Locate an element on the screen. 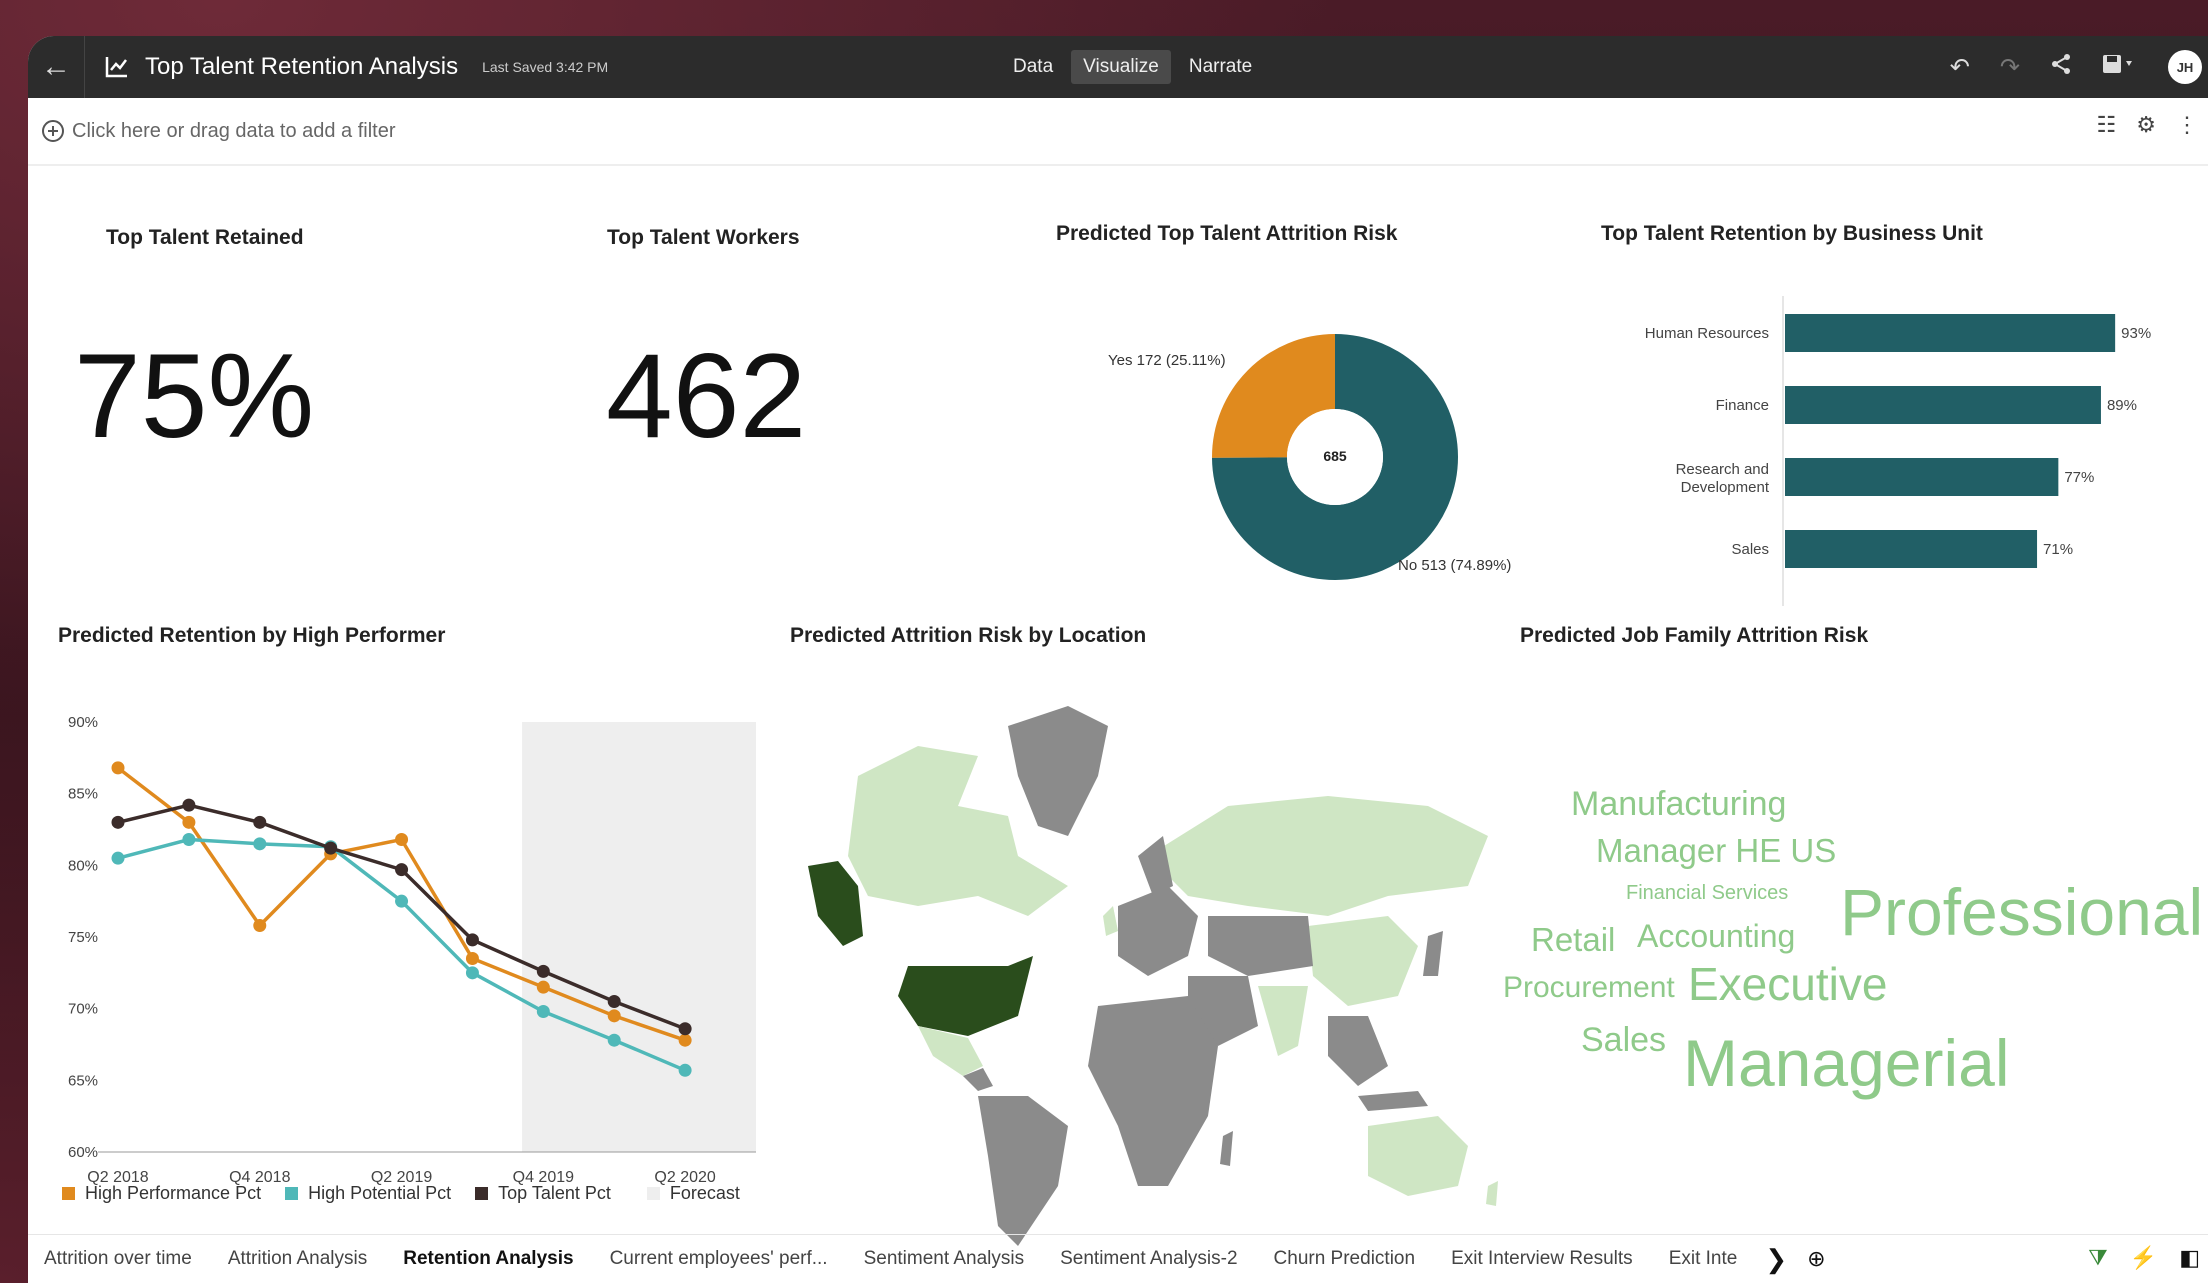 This screenshot has width=2208, height=1283. save-dropdown-icon is located at coordinates (2120, 67).